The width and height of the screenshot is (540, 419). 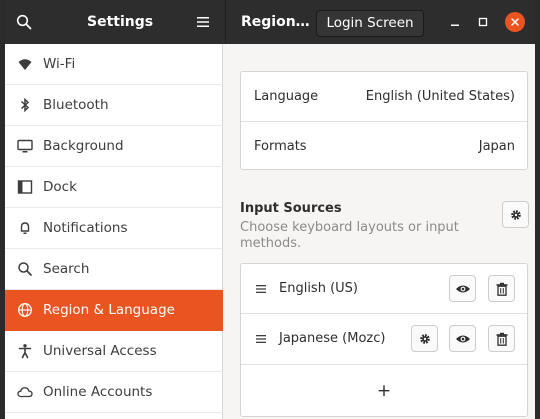 What do you see at coordinates (384, 146) in the screenshot?
I see `formats-row: Formats Japan` at bounding box center [384, 146].